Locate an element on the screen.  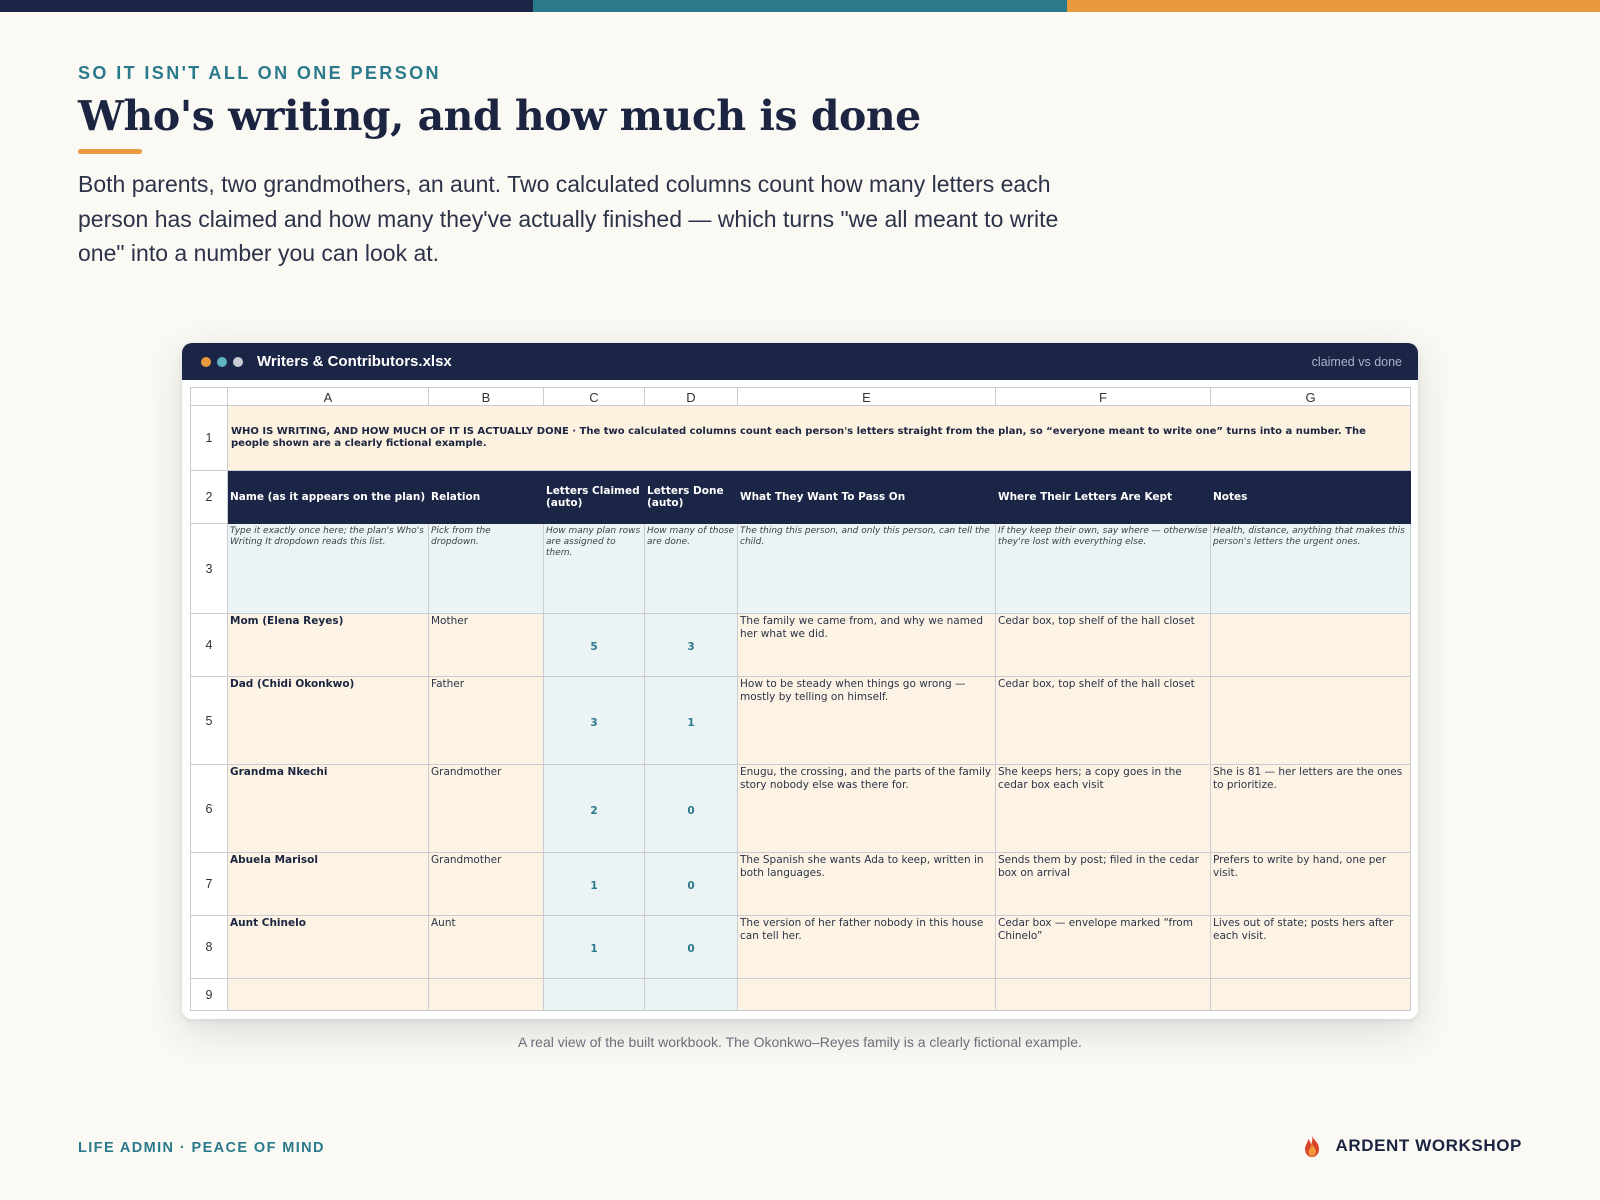
column-header-f: F is located at coordinates (1103, 396).